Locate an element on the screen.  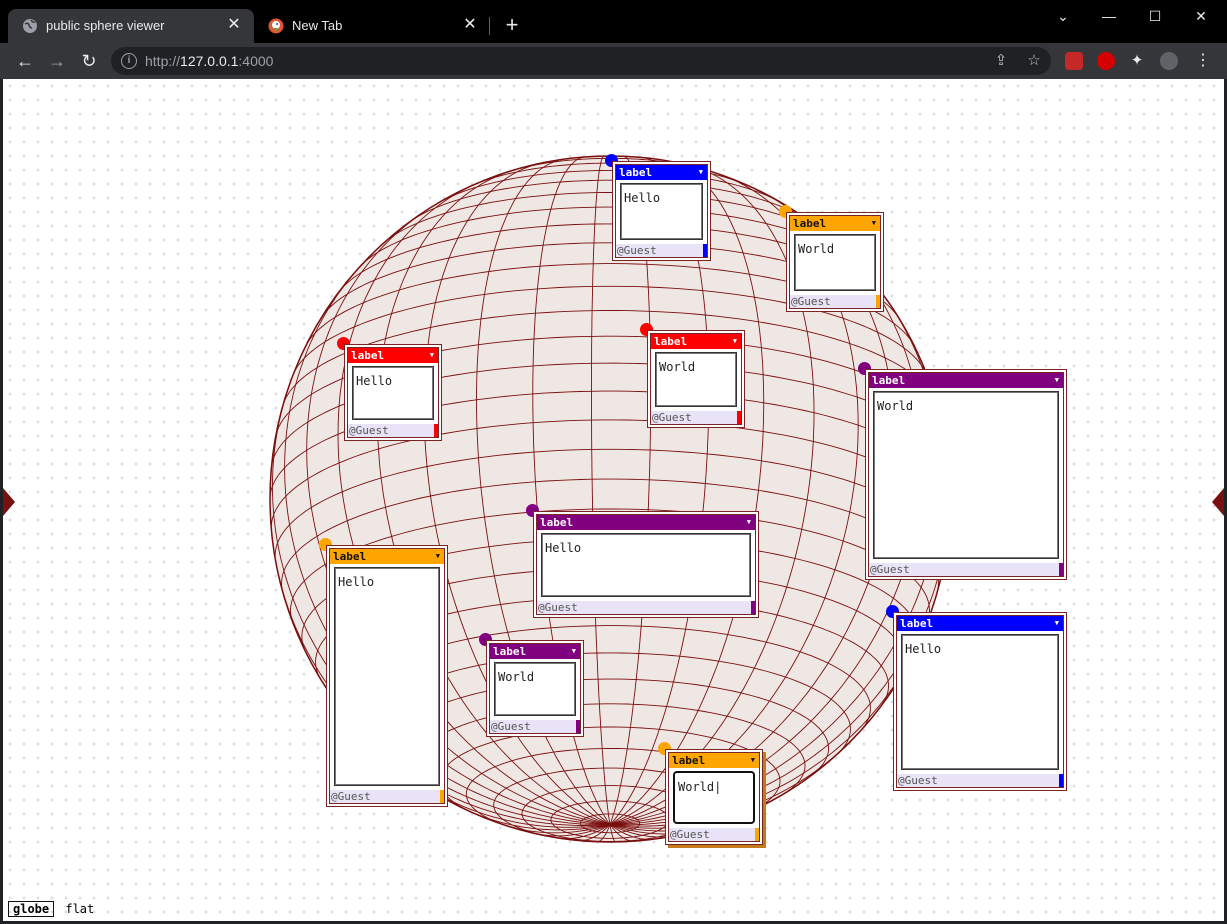
flat-mode-button: flat is located at coordinates (79, 909).